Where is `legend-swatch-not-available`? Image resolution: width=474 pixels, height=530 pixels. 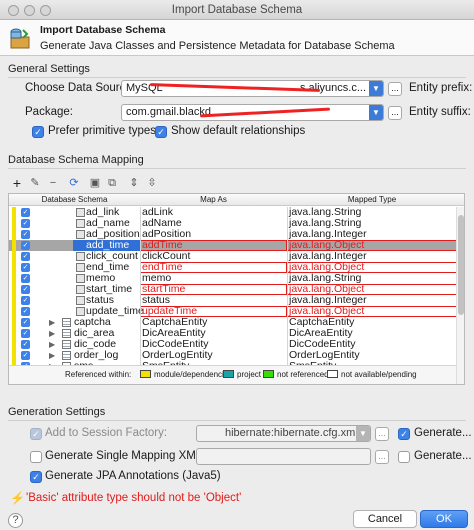
legend-swatch-not-available is located at coordinates (332, 374).